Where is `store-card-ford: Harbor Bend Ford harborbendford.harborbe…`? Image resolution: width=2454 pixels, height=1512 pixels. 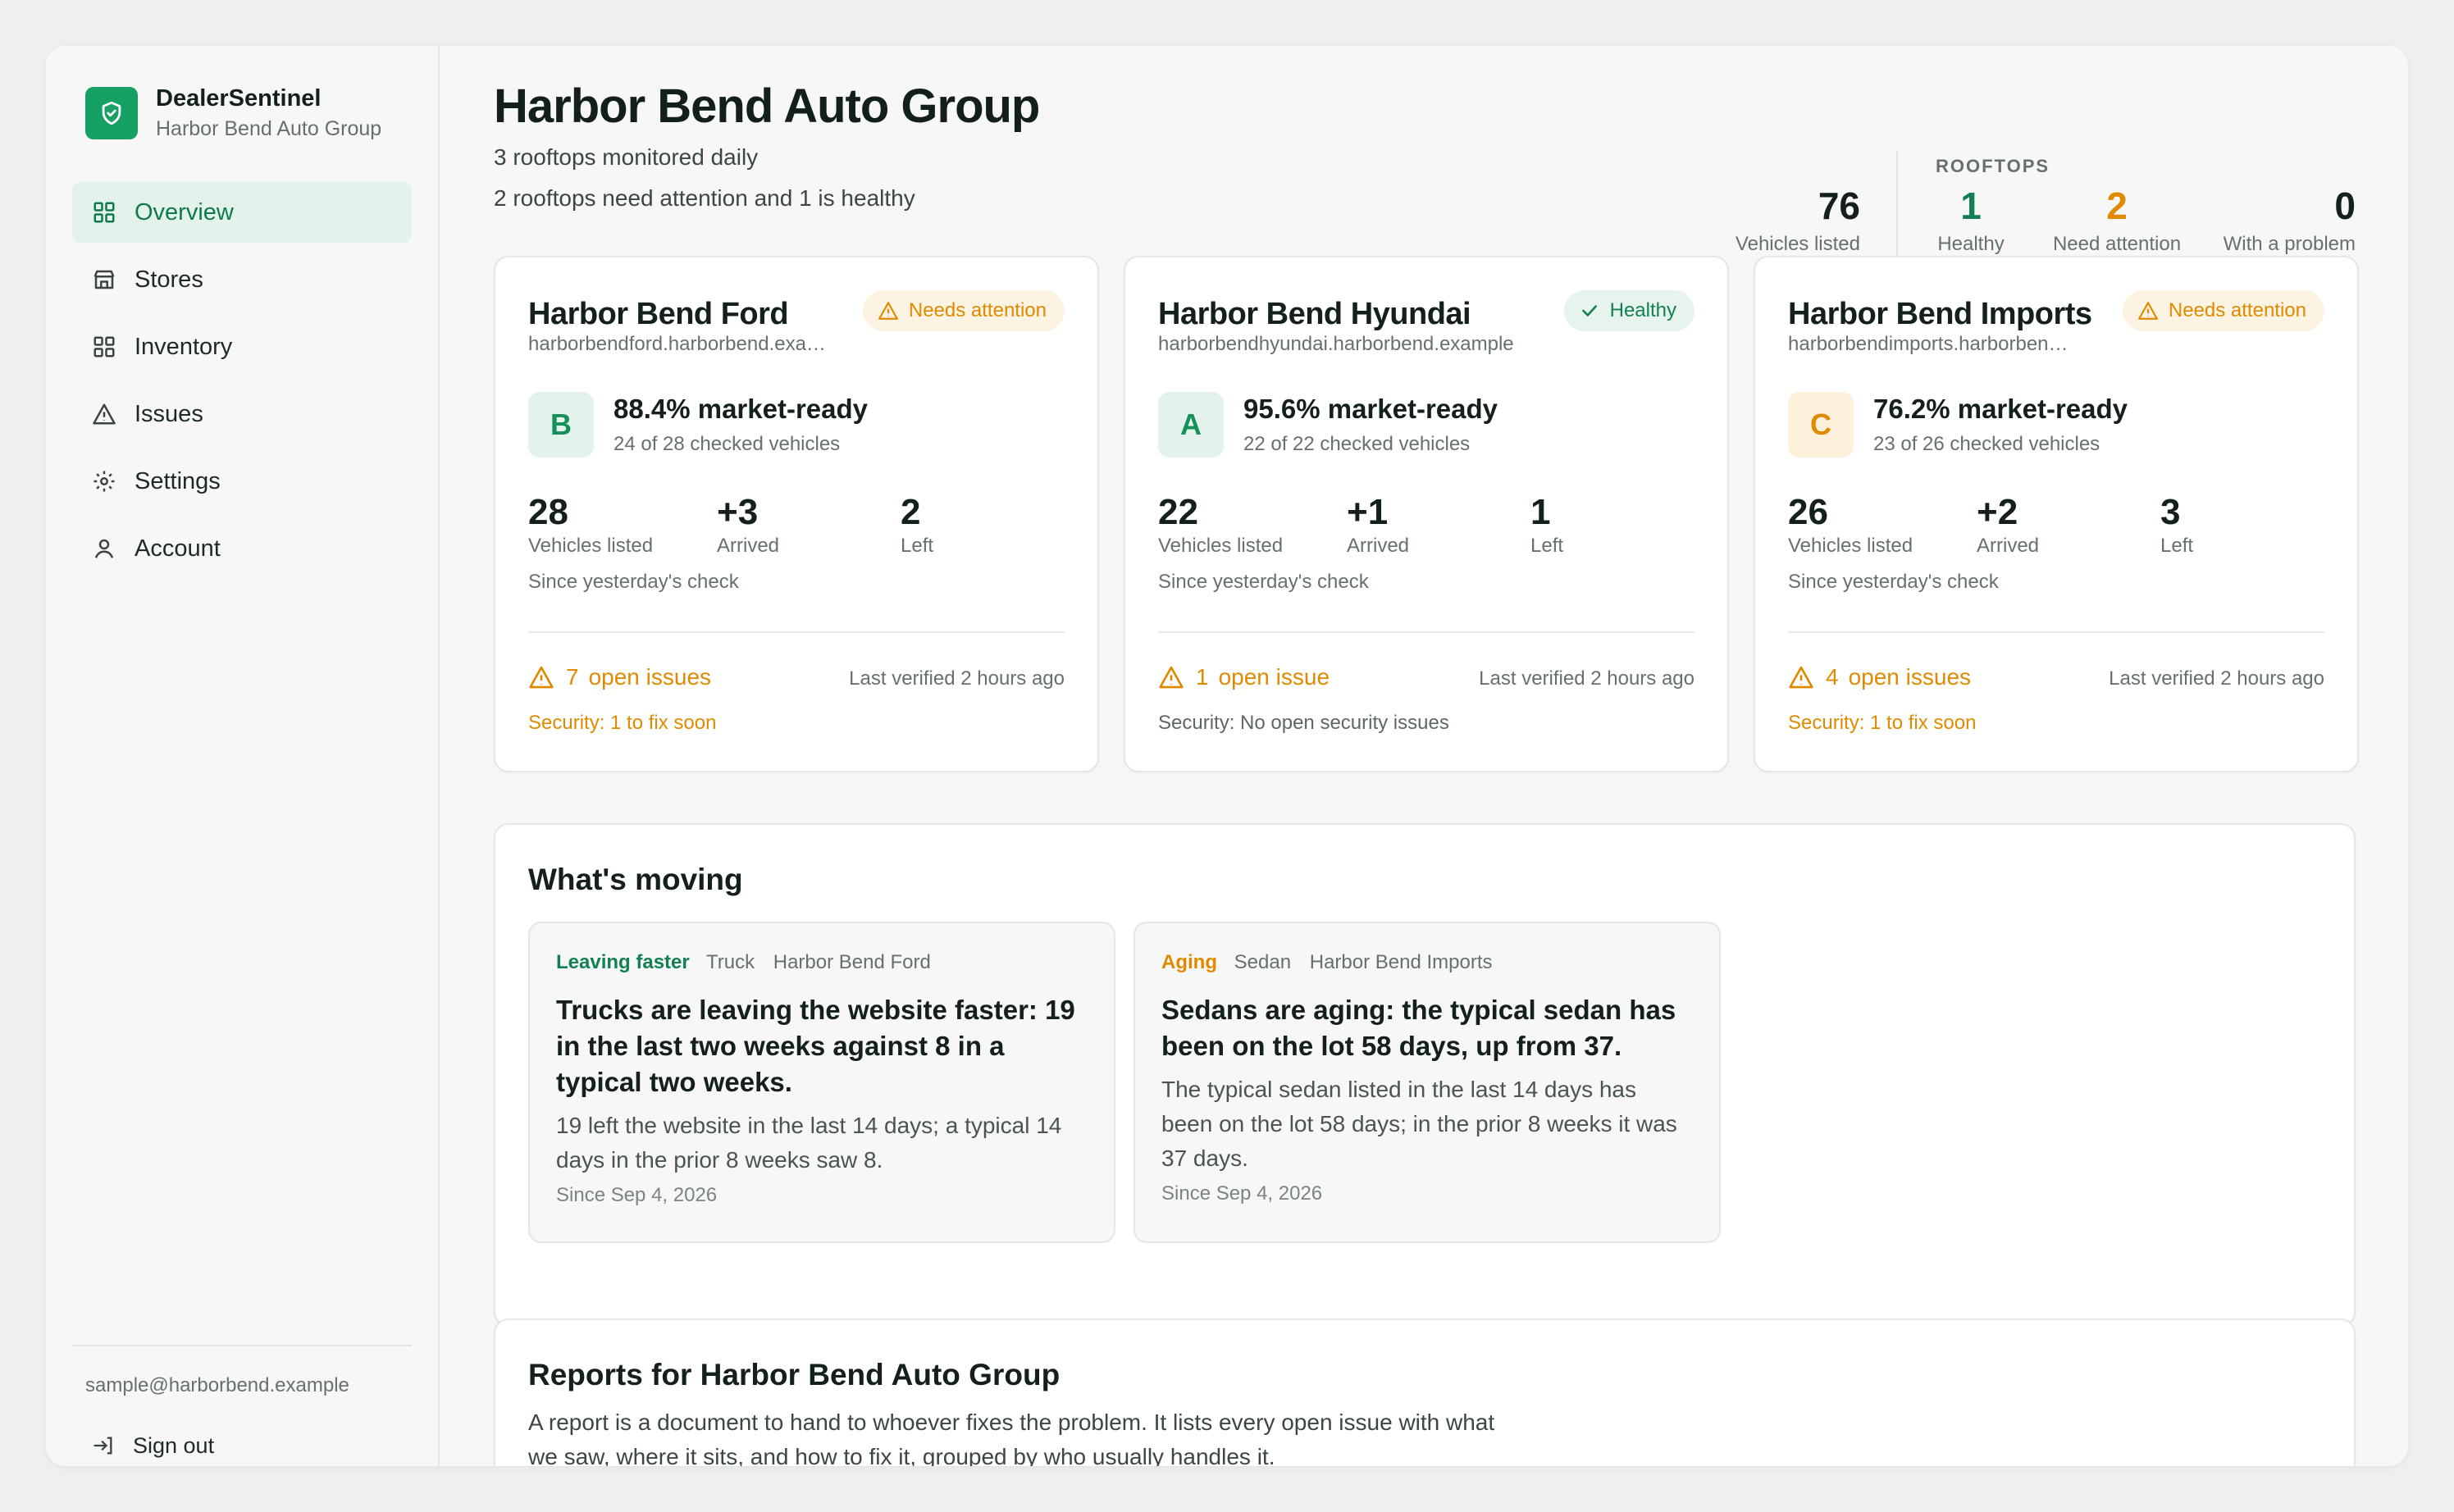 store-card-ford: Harbor Bend Ford harborbendford.harborbe… is located at coordinates (797, 514).